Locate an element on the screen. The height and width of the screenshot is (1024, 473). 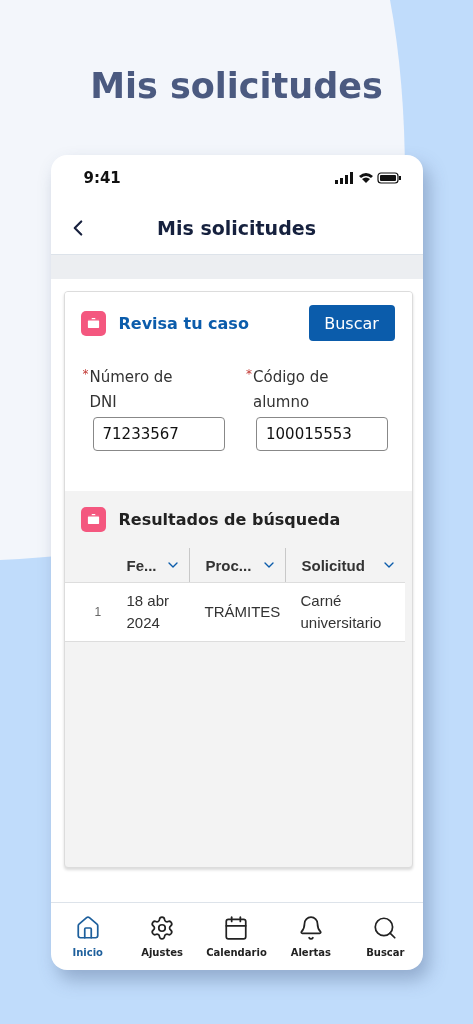
table-cell-text: TRÁMITES is located at coordinates (242, 612).